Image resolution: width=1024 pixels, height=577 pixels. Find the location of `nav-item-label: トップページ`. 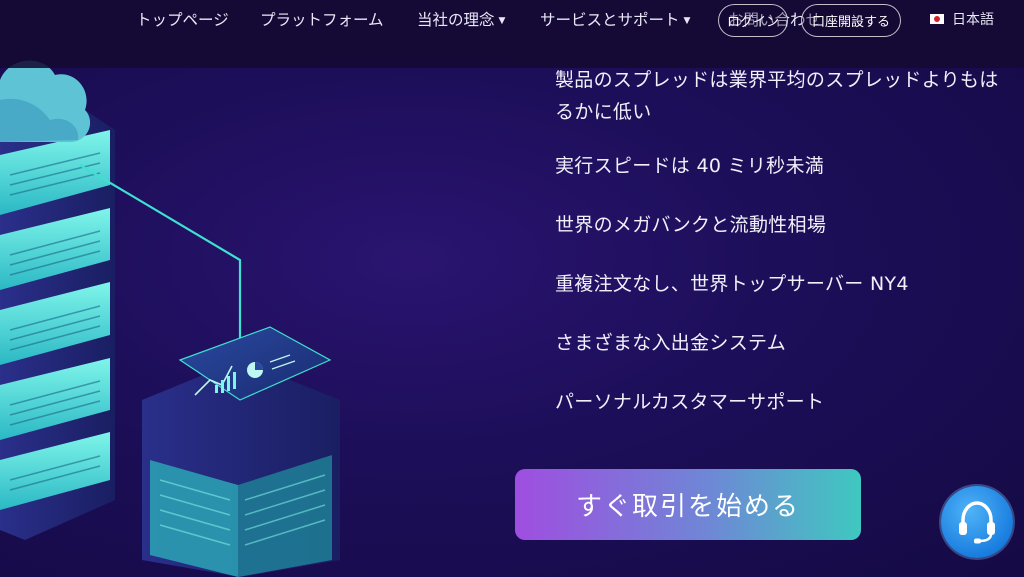

nav-item-label: トップページ is located at coordinates (182, 20).